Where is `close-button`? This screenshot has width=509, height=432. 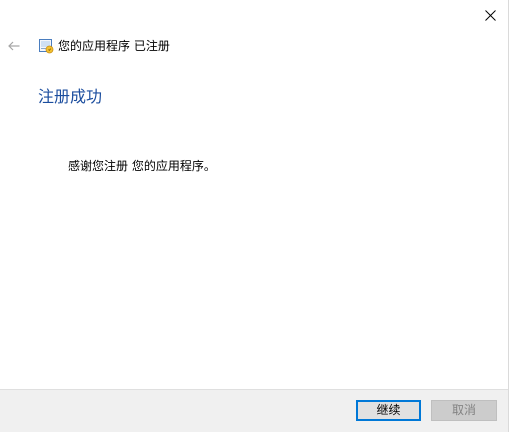
close-button is located at coordinates (490, 15).